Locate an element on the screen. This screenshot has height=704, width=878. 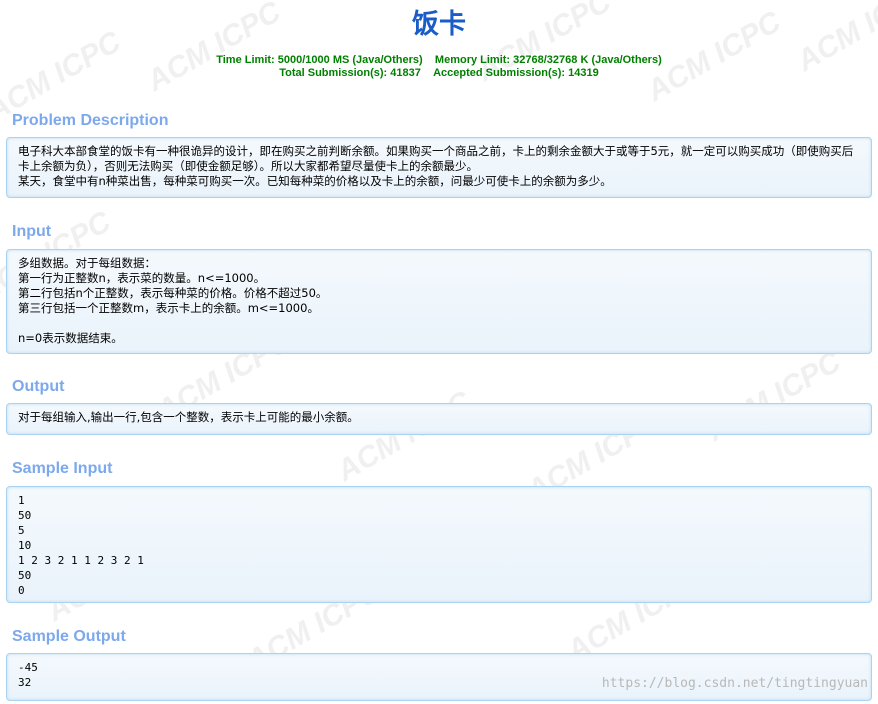
time-limit: Time Limit: 5000/1000 MS (Java/Others) is located at coordinates (319, 60).